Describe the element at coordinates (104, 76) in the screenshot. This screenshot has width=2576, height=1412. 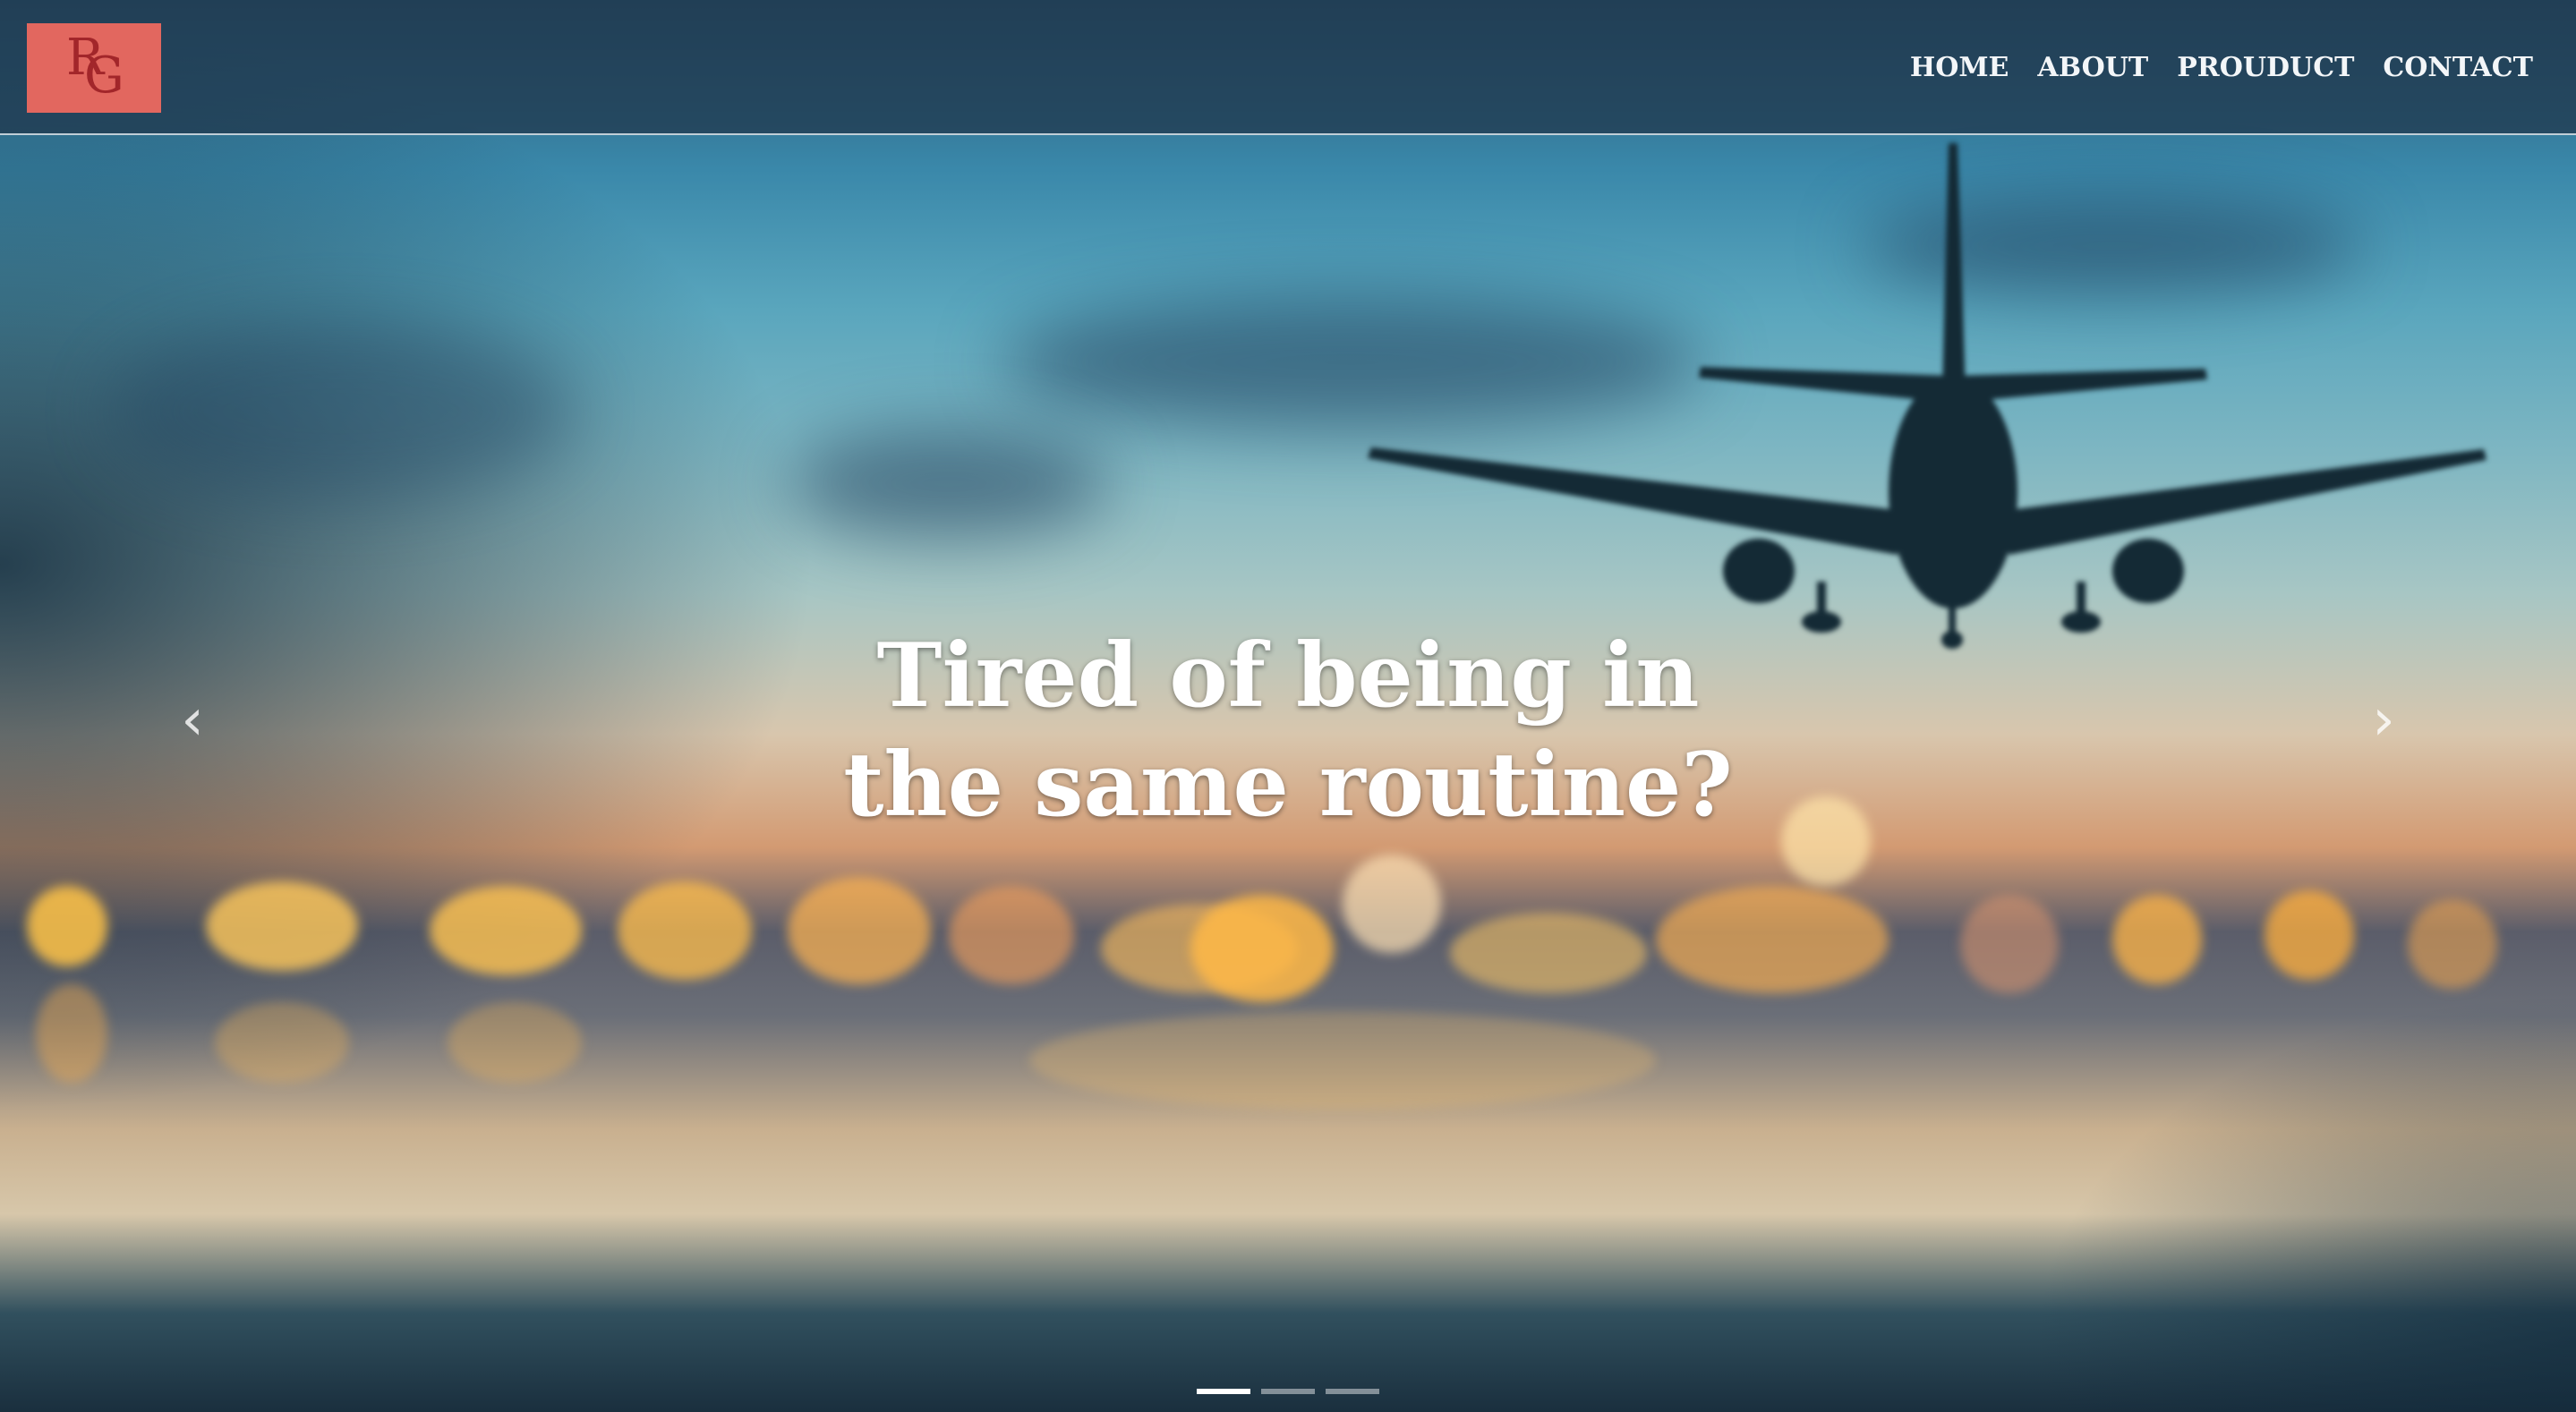
I see `logo-letter-g: G` at that location.